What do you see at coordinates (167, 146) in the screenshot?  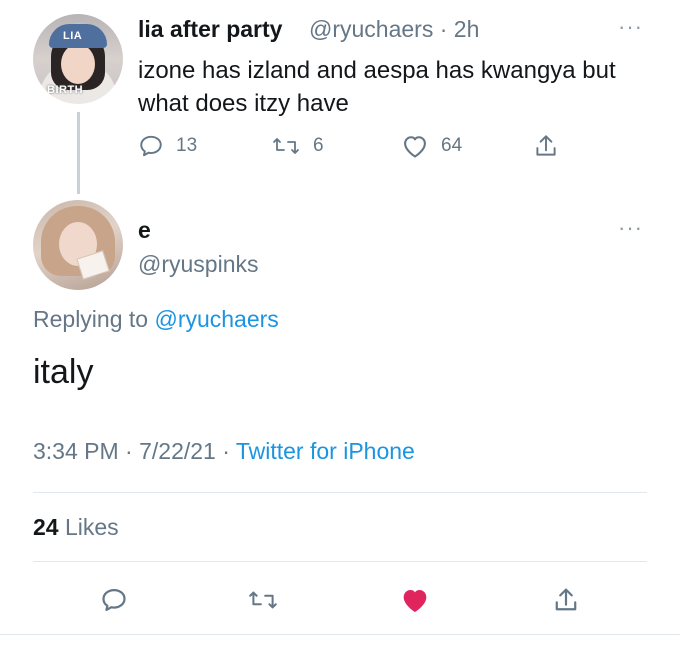 I see `reply-action: 13` at bounding box center [167, 146].